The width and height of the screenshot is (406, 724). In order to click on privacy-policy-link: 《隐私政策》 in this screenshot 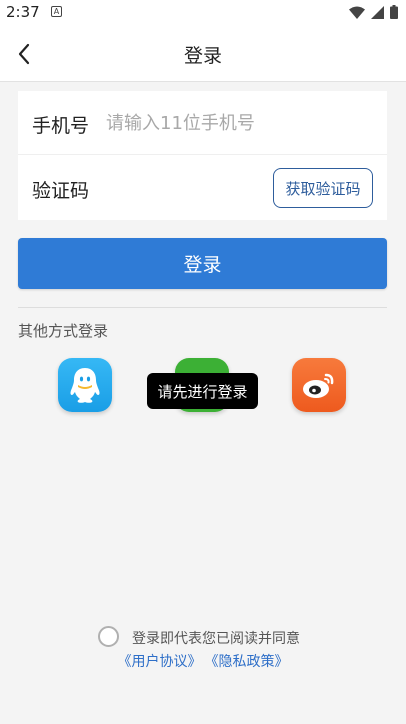, I will do `click(250, 662)`.